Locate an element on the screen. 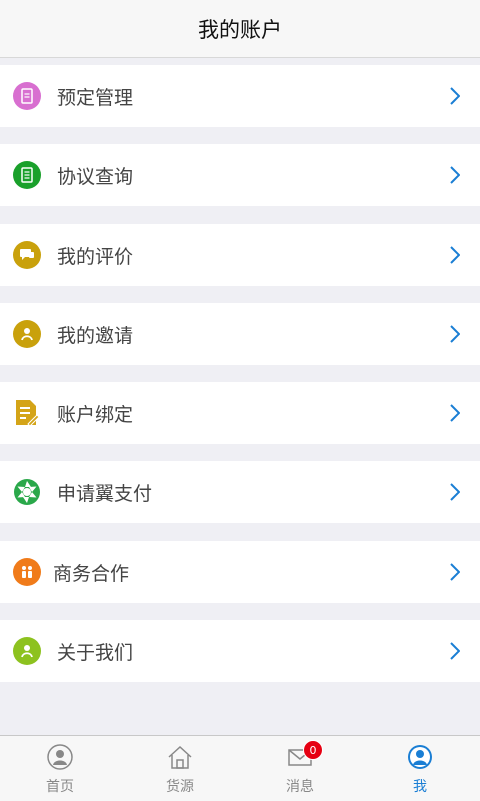  tab-me: 我 is located at coordinates (420, 768).